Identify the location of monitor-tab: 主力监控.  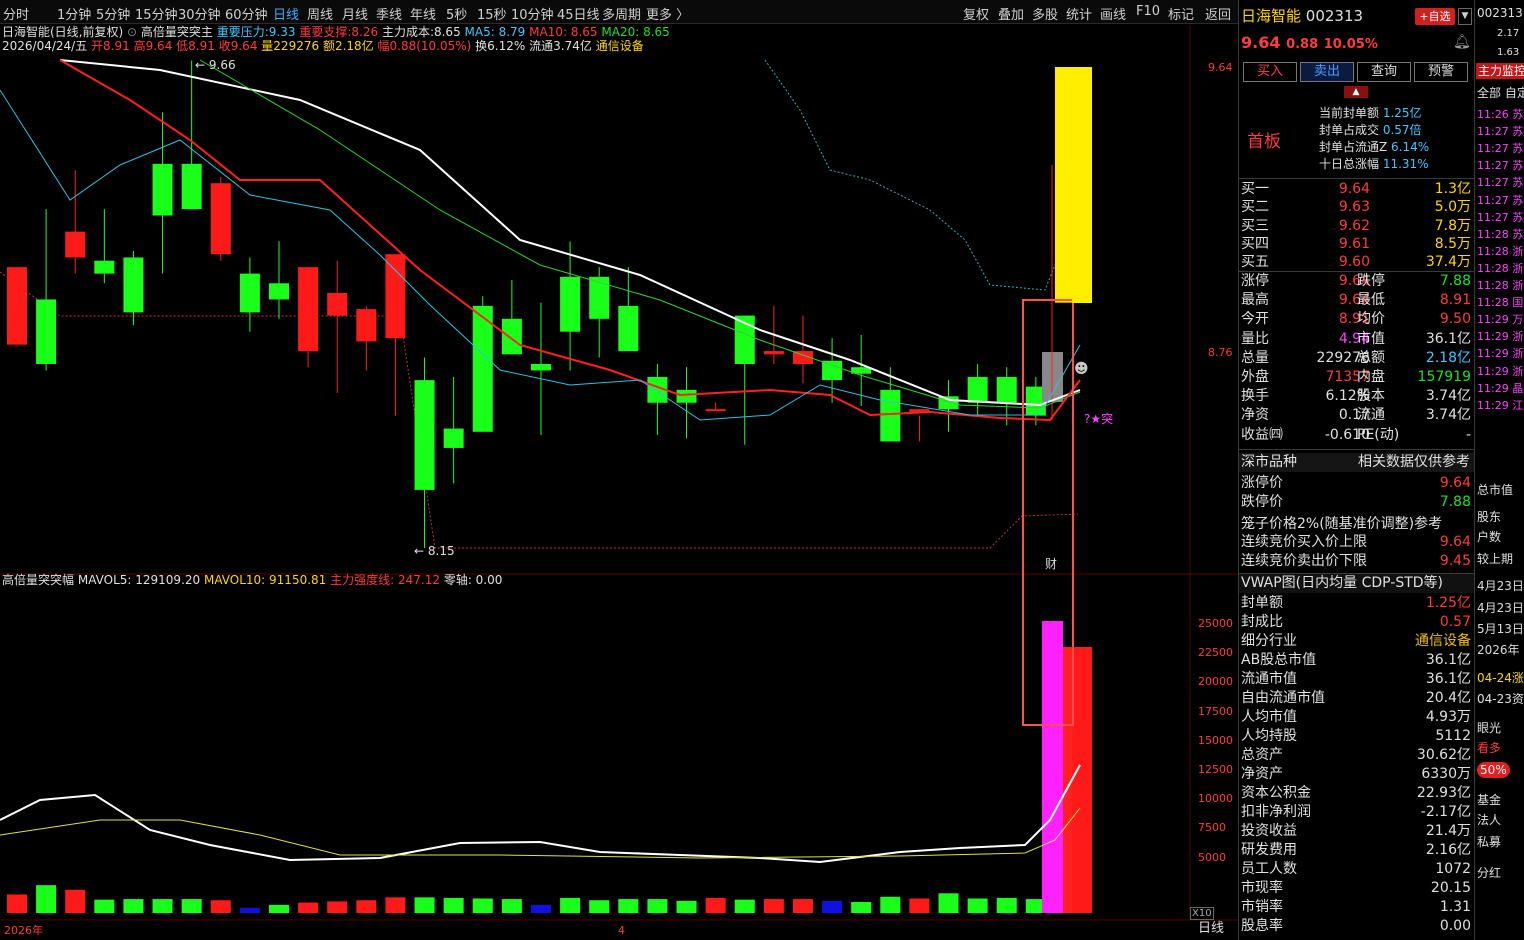
(1500, 71).